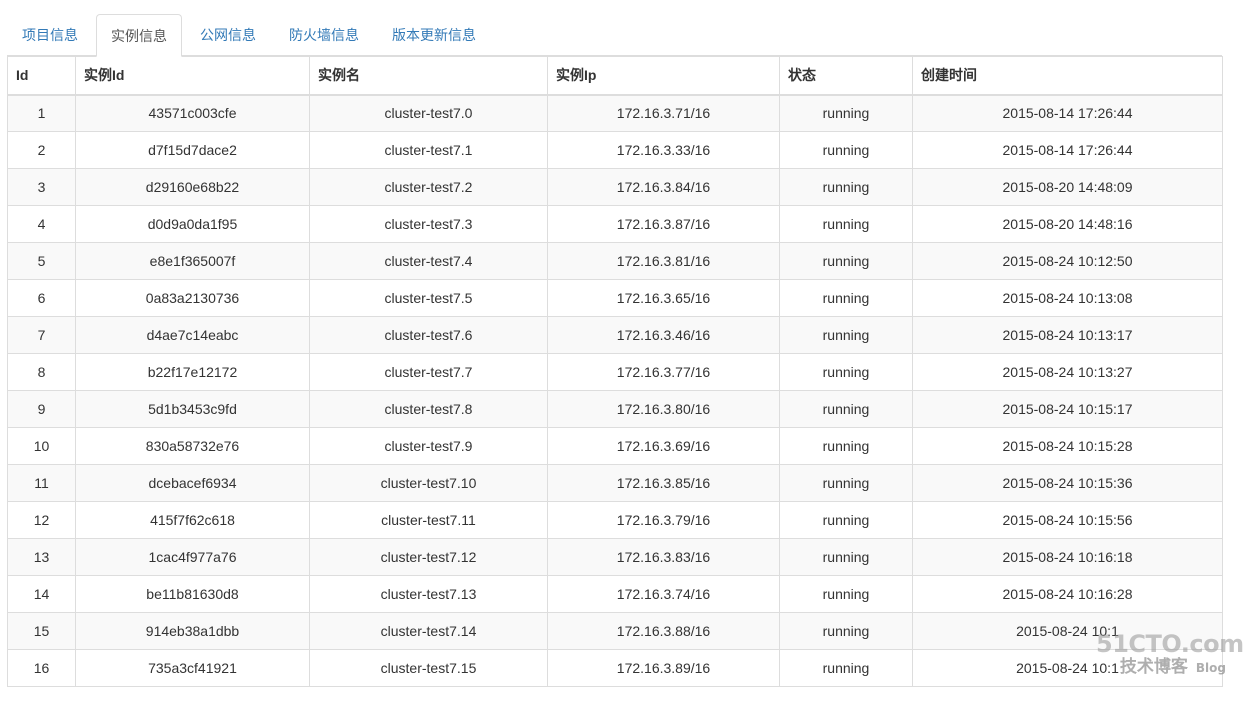 The width and height of the screenshot is (1244, 701). Describe the element at coordinates (663, 557) in the screenshot. I see `cell-instance-ip: 172.16.3.83/16` at that location.